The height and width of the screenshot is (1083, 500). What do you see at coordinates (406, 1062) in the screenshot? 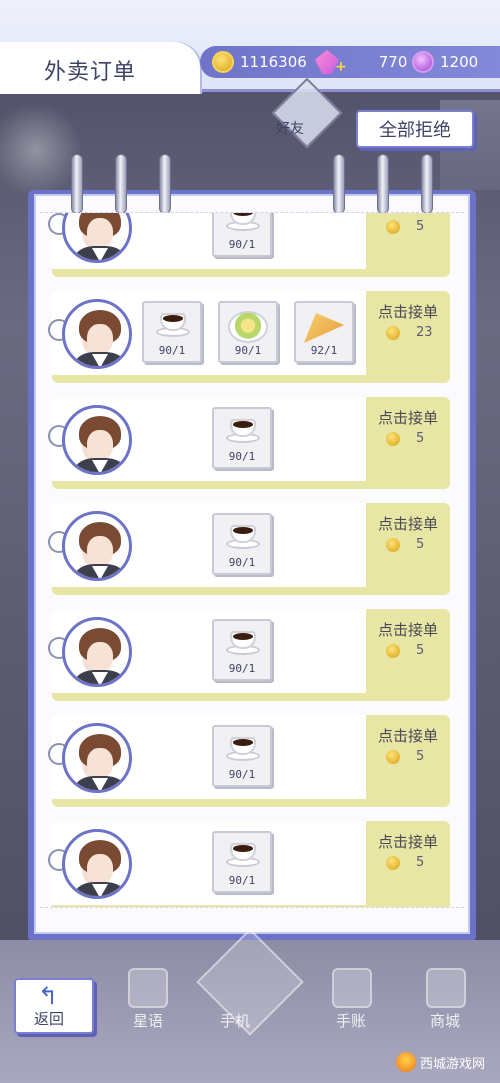
I see `watermark-logo-icon` at bounding box center [406, 1062].